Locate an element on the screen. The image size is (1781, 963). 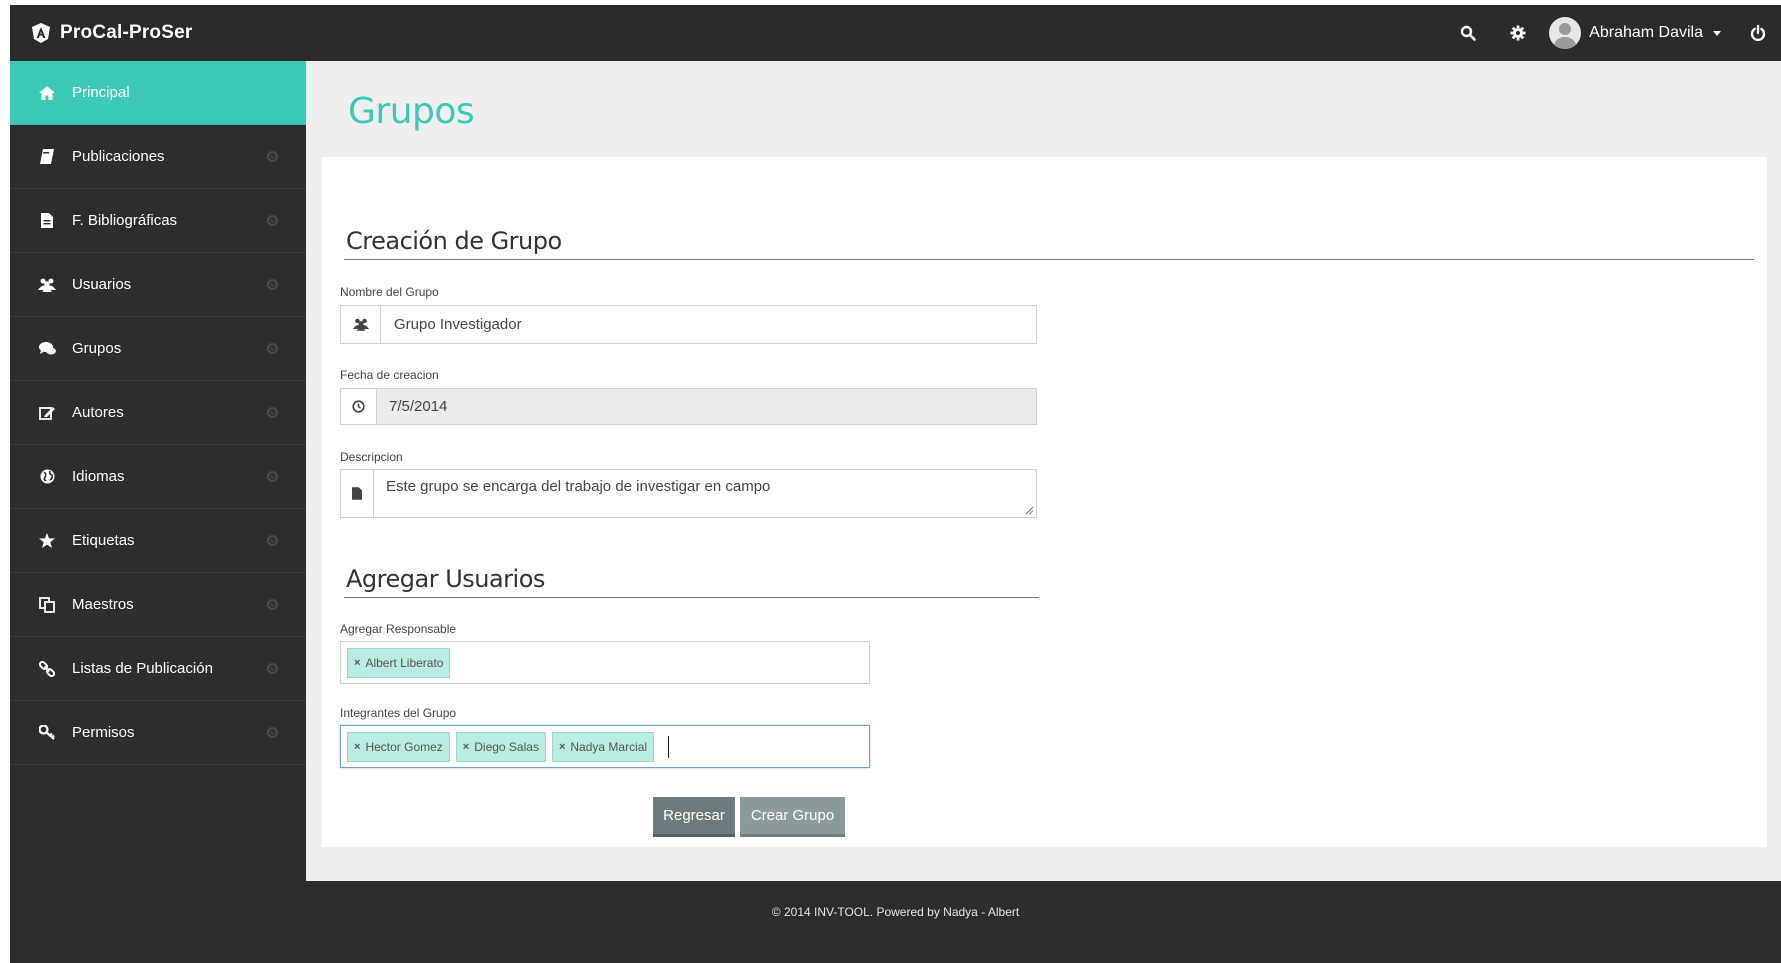
group-name-input: Grupo Investigador is located at coordinates (708, 324).